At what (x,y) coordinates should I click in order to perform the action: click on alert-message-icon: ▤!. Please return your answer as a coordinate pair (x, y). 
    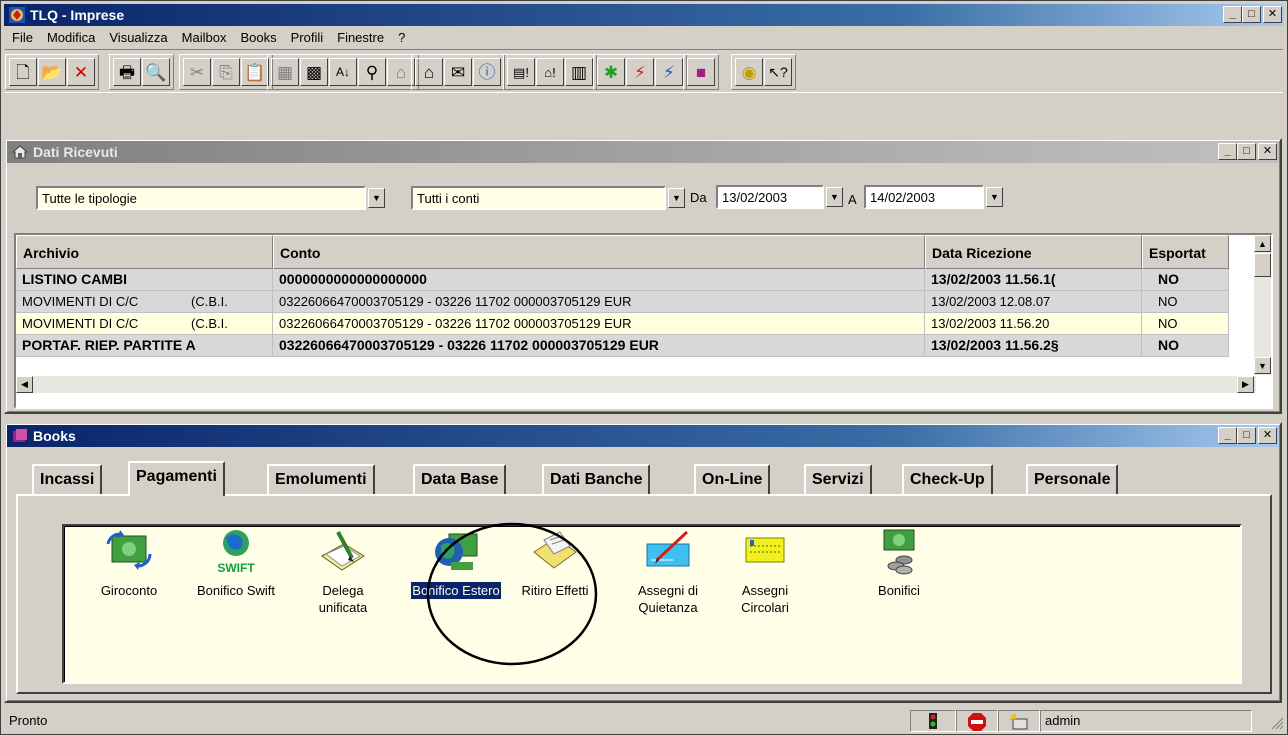
    Looking at the image, I should click on (521, 72).